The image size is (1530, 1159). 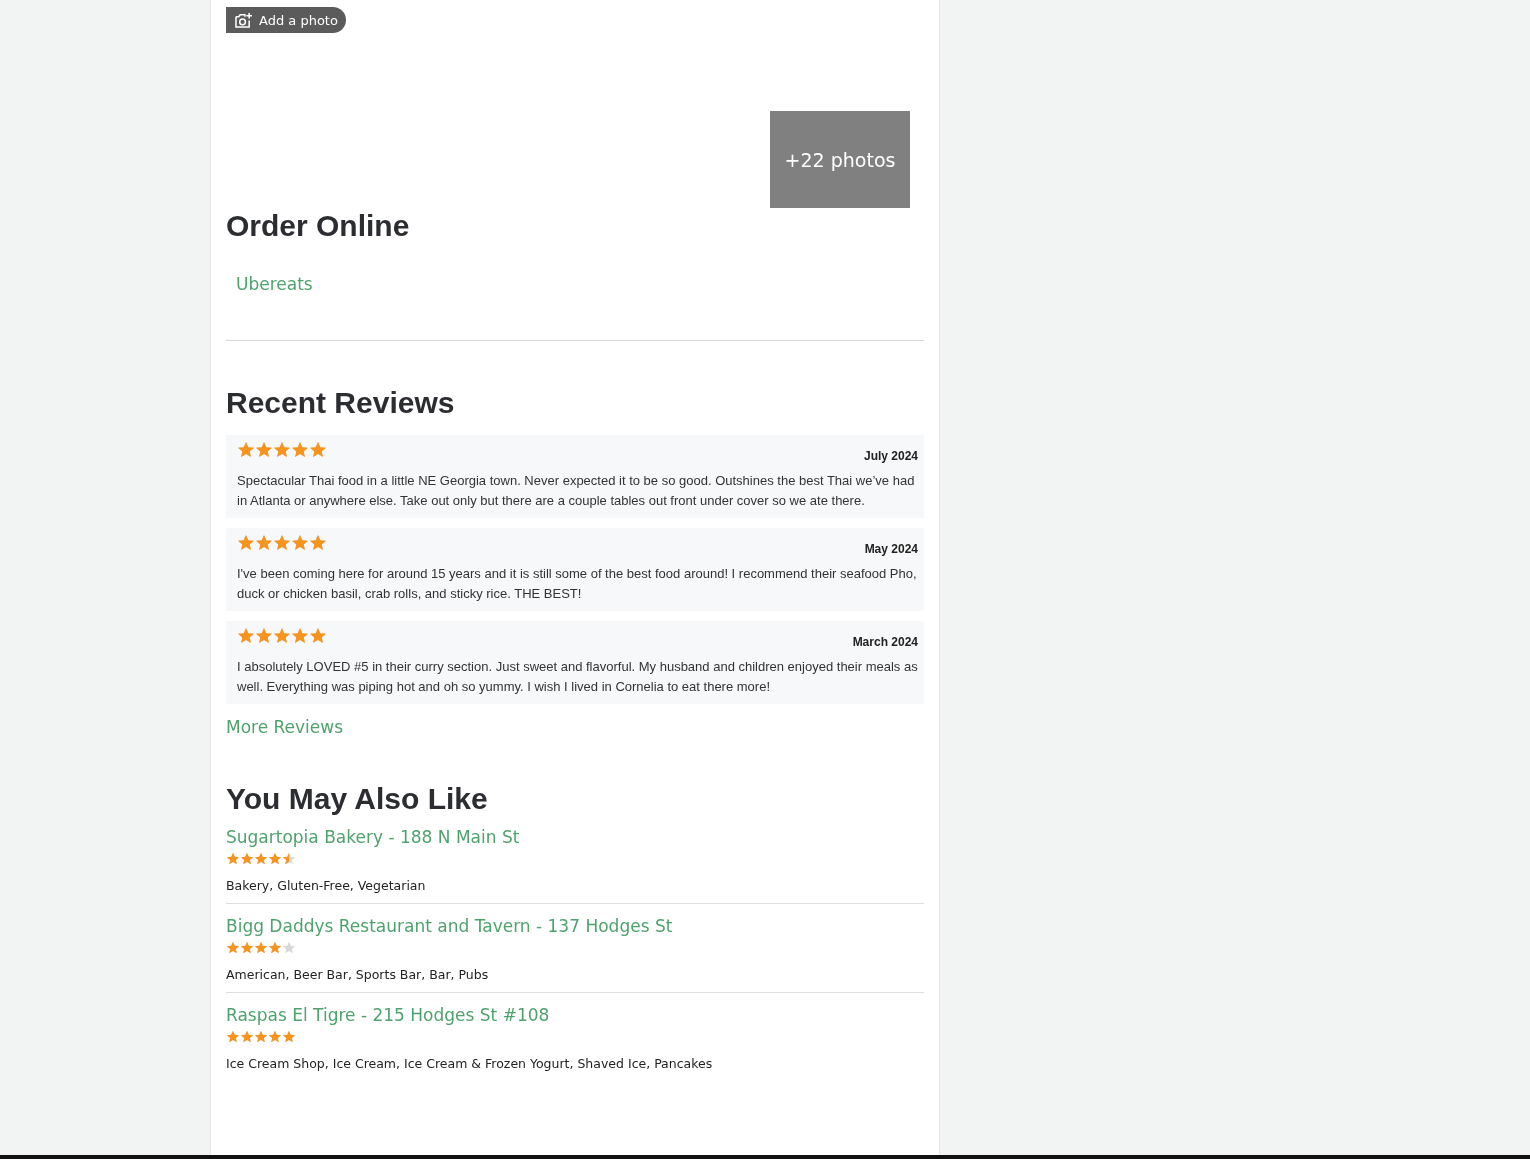 I want to click on more-reviews-link: More Reviews, so click(x=575, y=727).